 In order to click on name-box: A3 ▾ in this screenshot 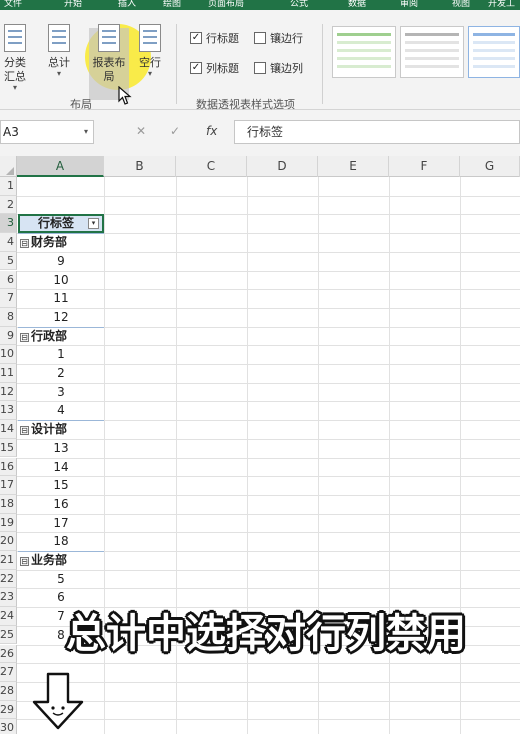, I will do `click(47, 132)`.